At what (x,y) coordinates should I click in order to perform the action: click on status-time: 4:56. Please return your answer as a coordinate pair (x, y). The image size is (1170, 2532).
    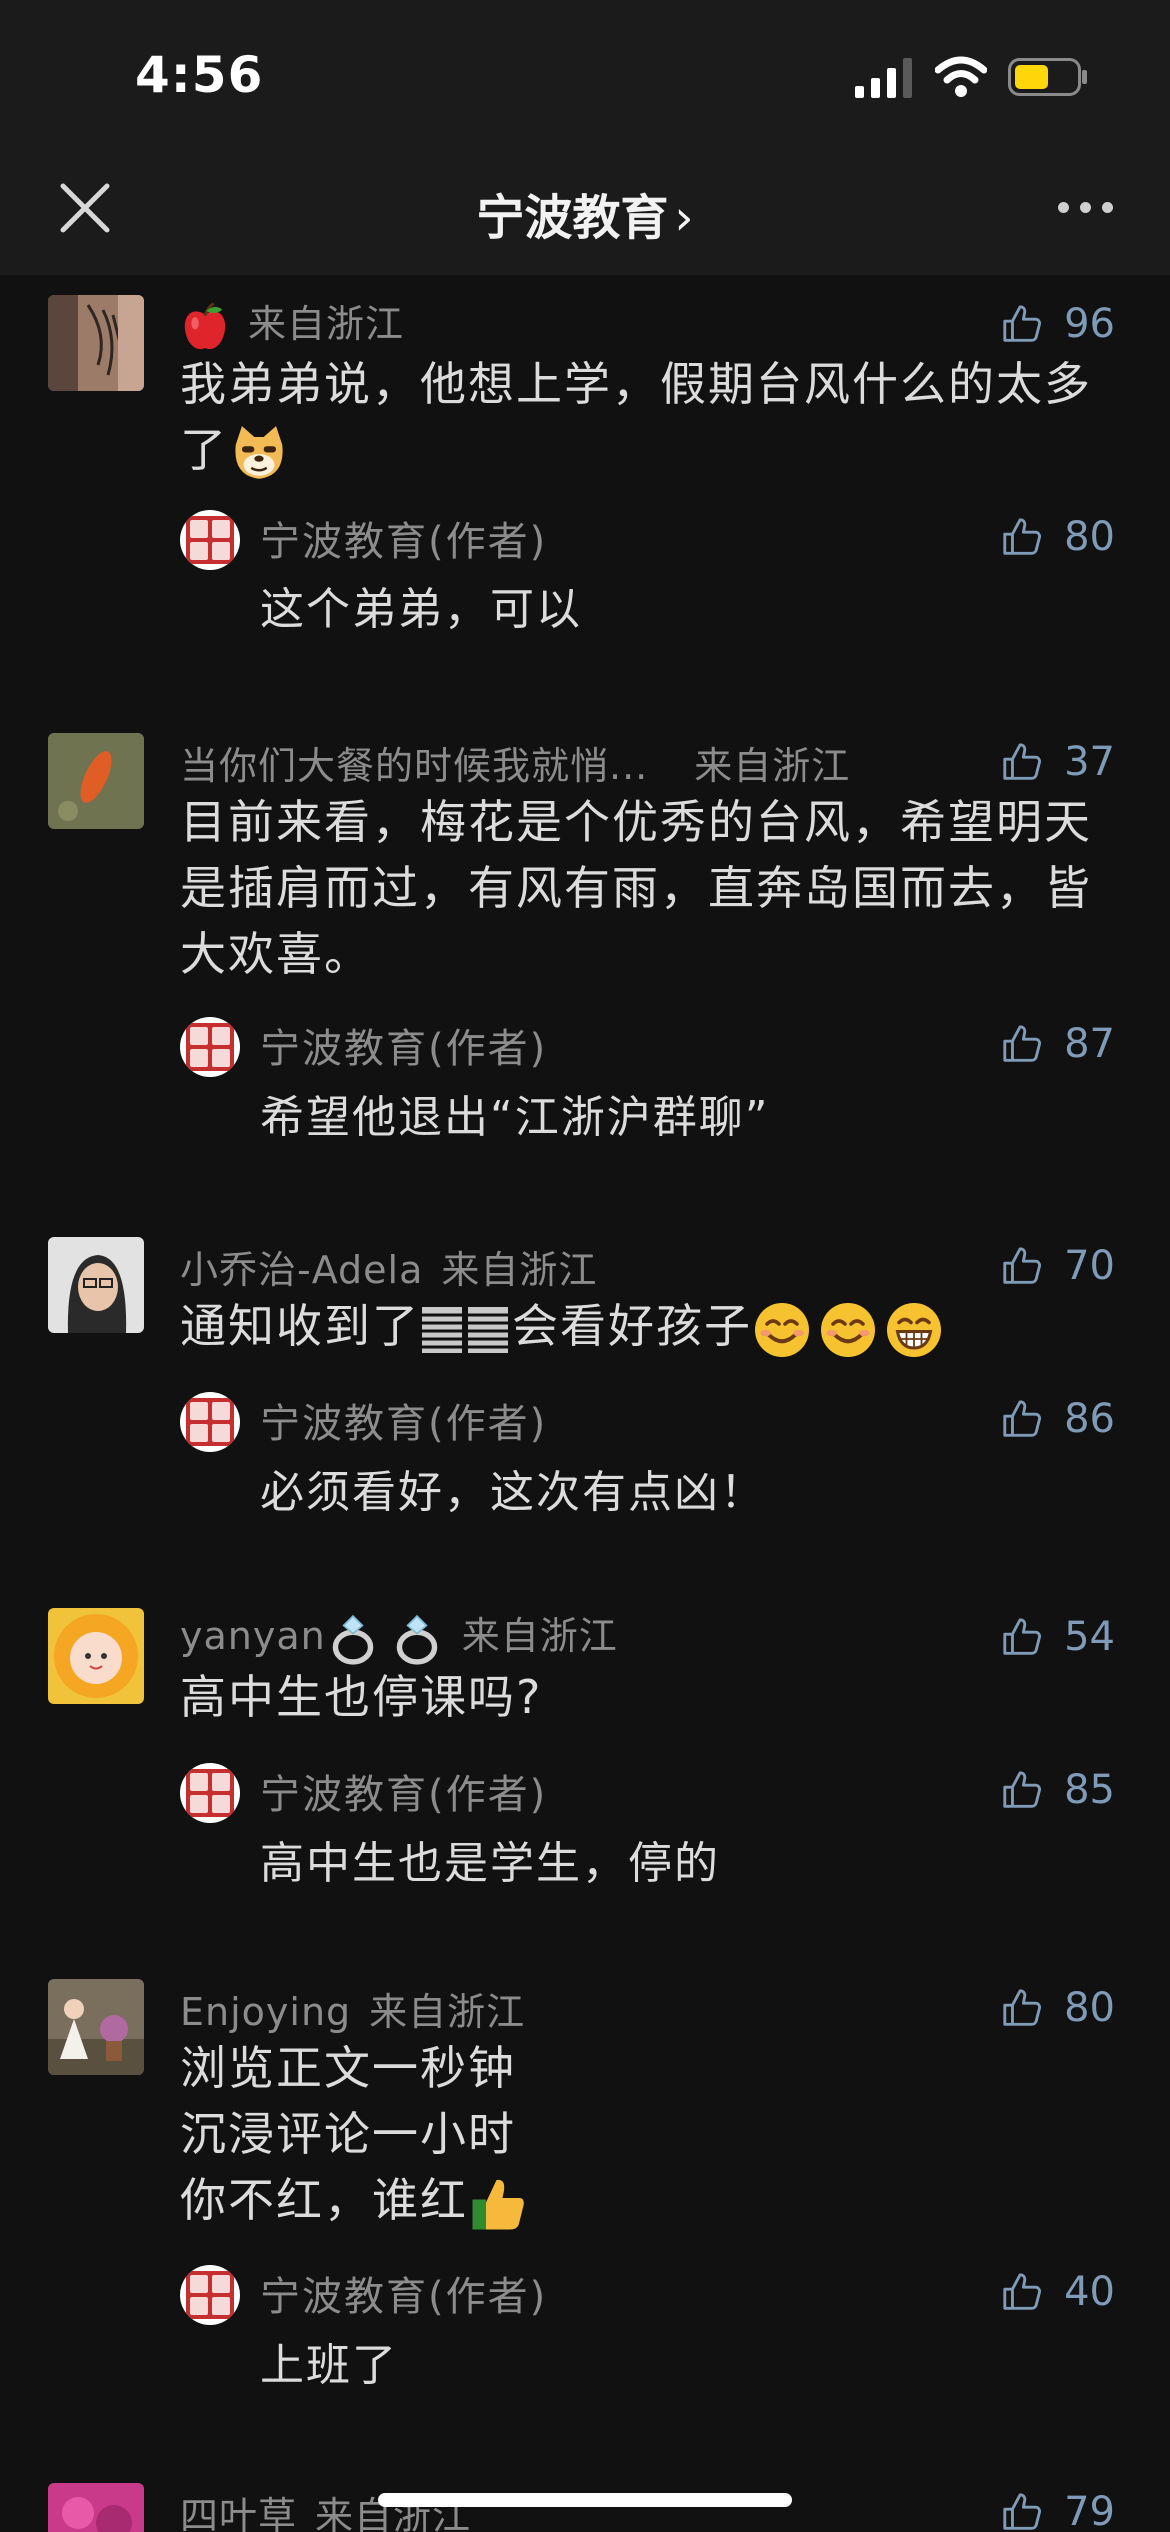
    Looking at the image, I should click on (199, 75).